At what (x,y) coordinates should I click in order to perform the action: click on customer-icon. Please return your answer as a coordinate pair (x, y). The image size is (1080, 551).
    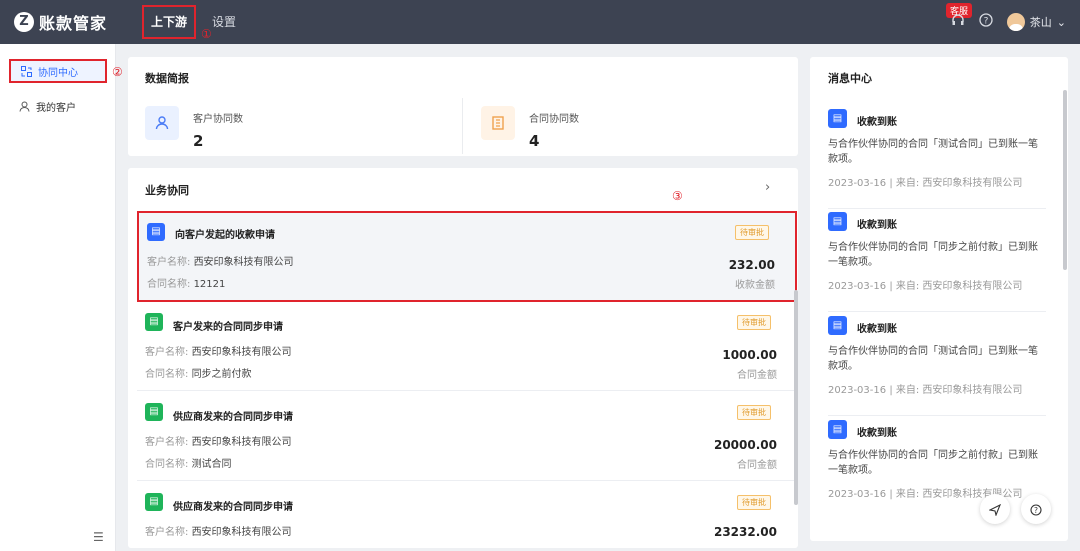
    Looking at the image, I should click on (162, 123).